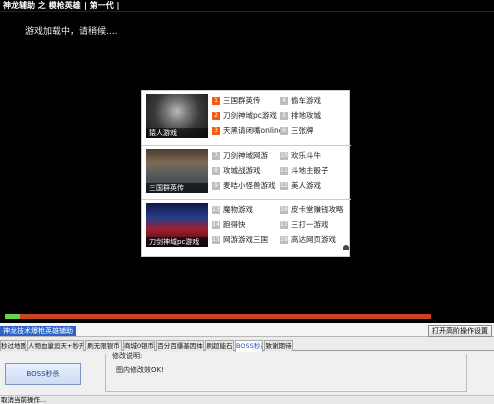  I want to click on tab-boss-kill: BOSS秒杀, so click(249, 346).